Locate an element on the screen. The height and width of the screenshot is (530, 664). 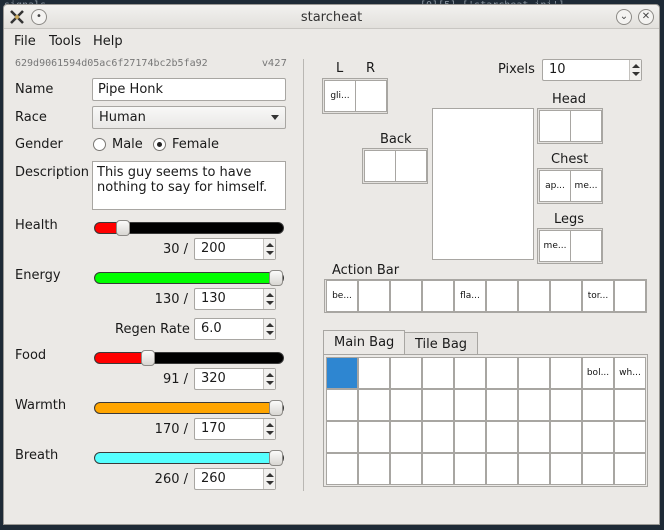
health-slider-handle is located at coordinates (123, 228).